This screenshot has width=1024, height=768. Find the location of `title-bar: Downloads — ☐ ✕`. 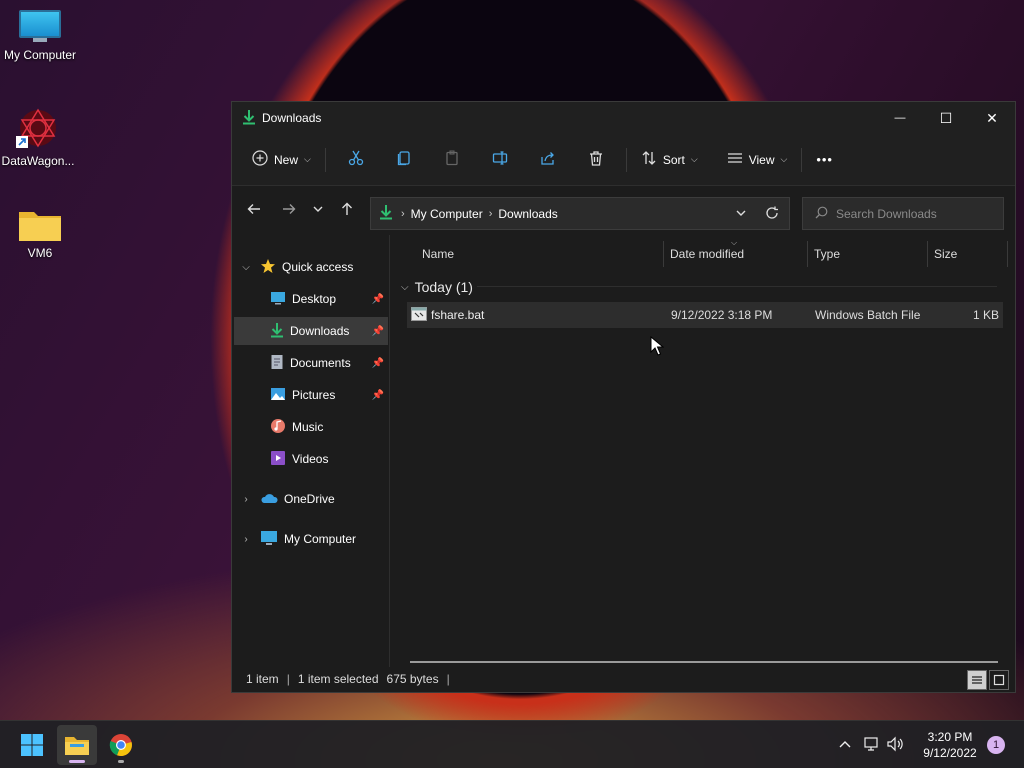

title-bar: Downloads — ☐ ✕ is located at coordinates (623, 118).